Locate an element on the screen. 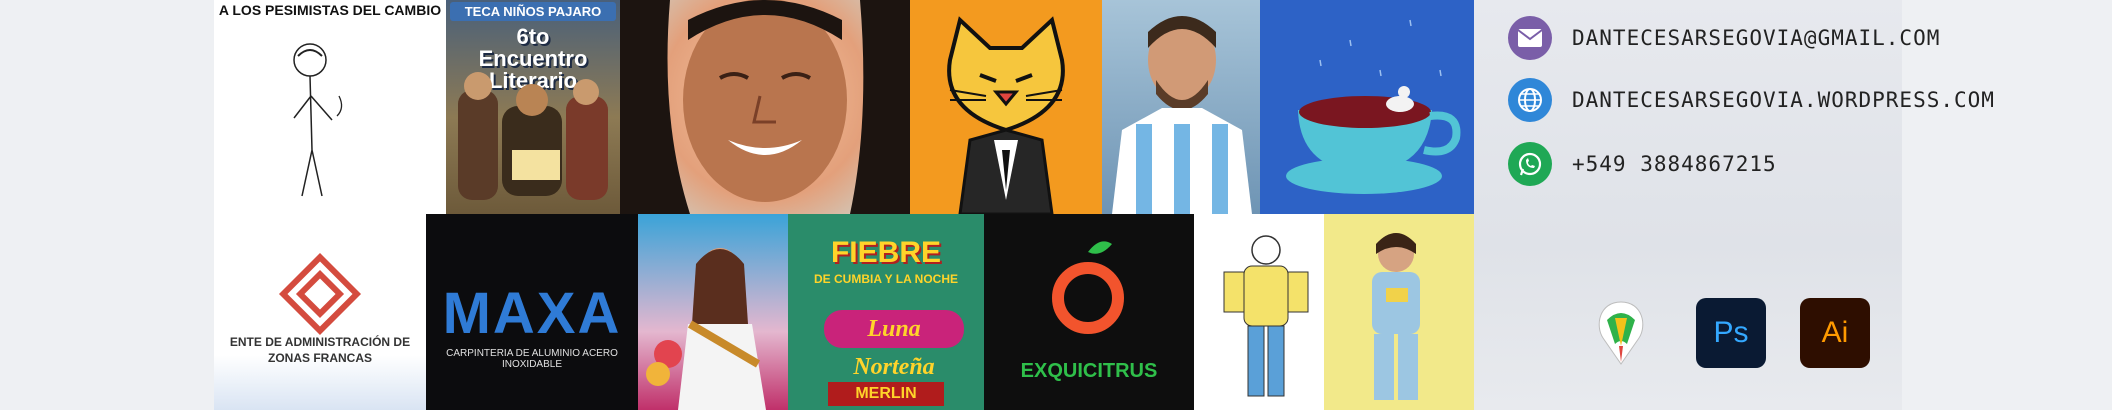 Image resolution: width=2112 pixels, height=410 pixels. coreldraw-icon is located at coordinates (1621, 333).